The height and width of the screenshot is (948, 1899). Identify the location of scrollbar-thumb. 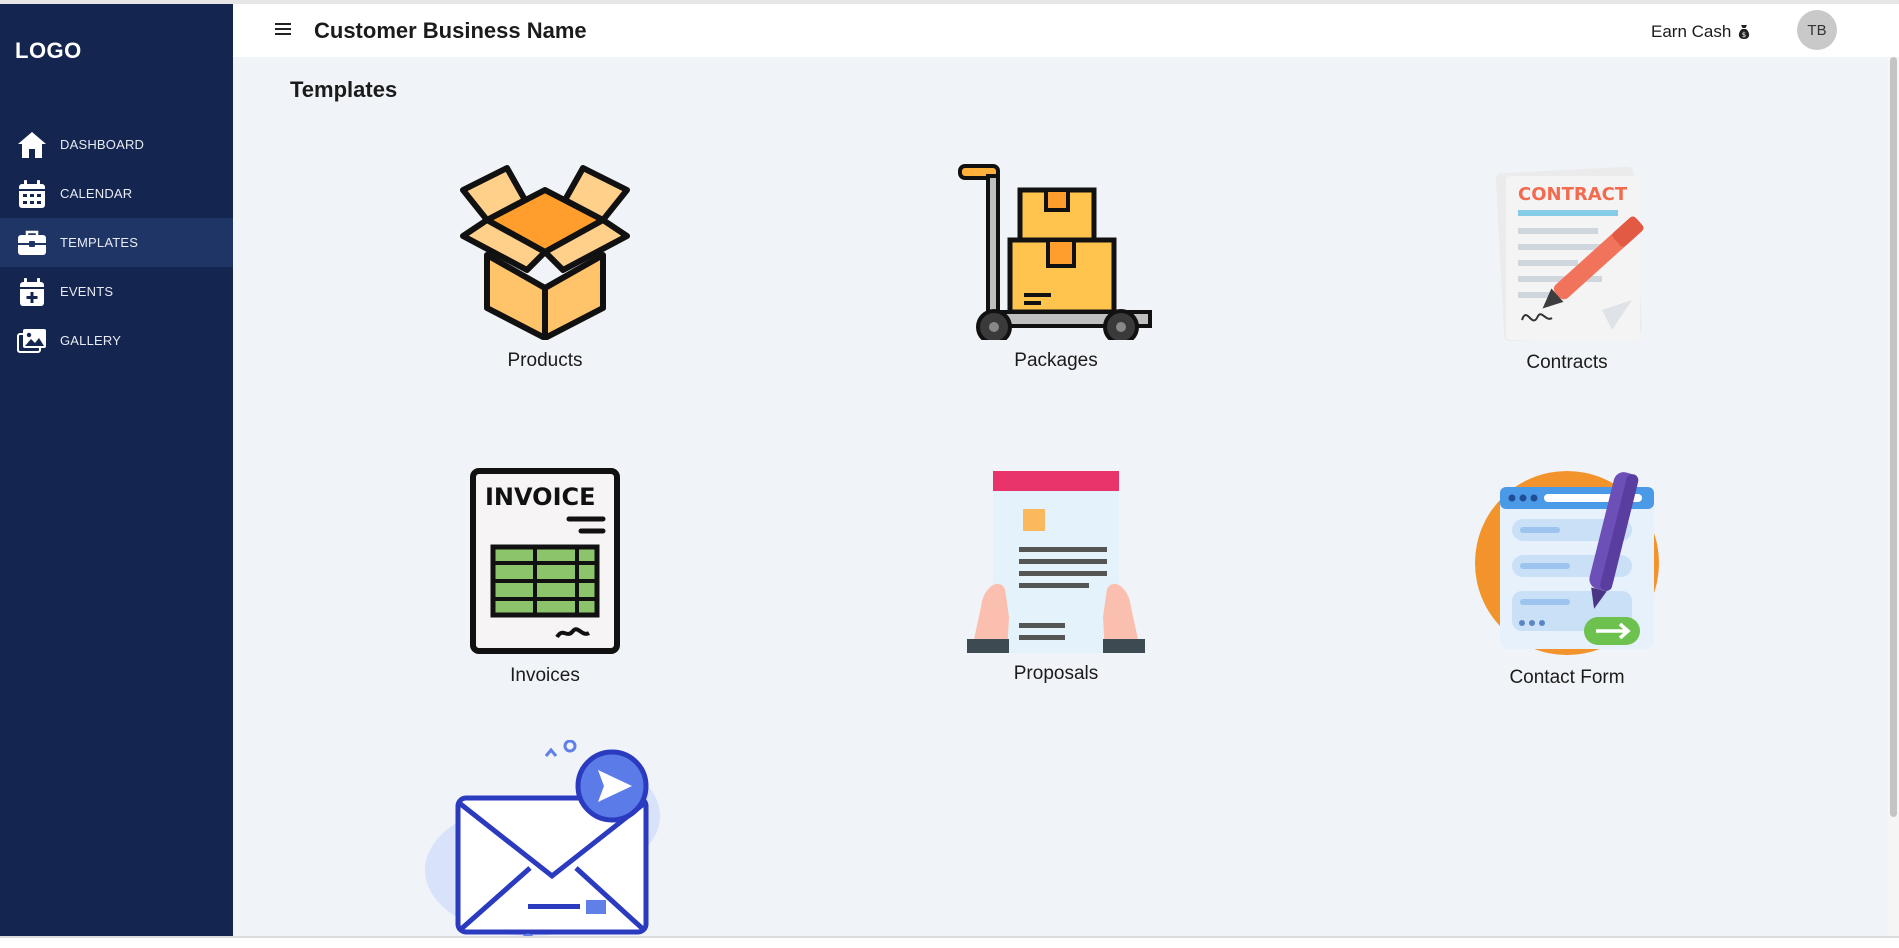
(1893, 437).